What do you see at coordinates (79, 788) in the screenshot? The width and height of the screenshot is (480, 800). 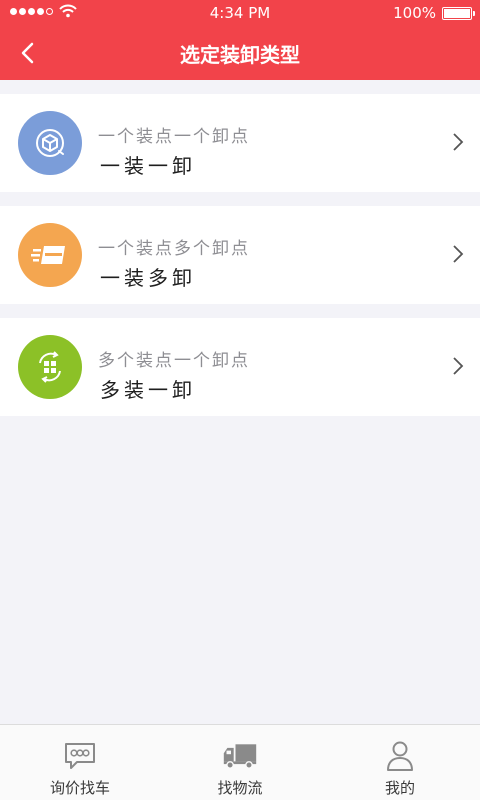 I see `tab-label: 询价找车` at bounding box center [79, 788].